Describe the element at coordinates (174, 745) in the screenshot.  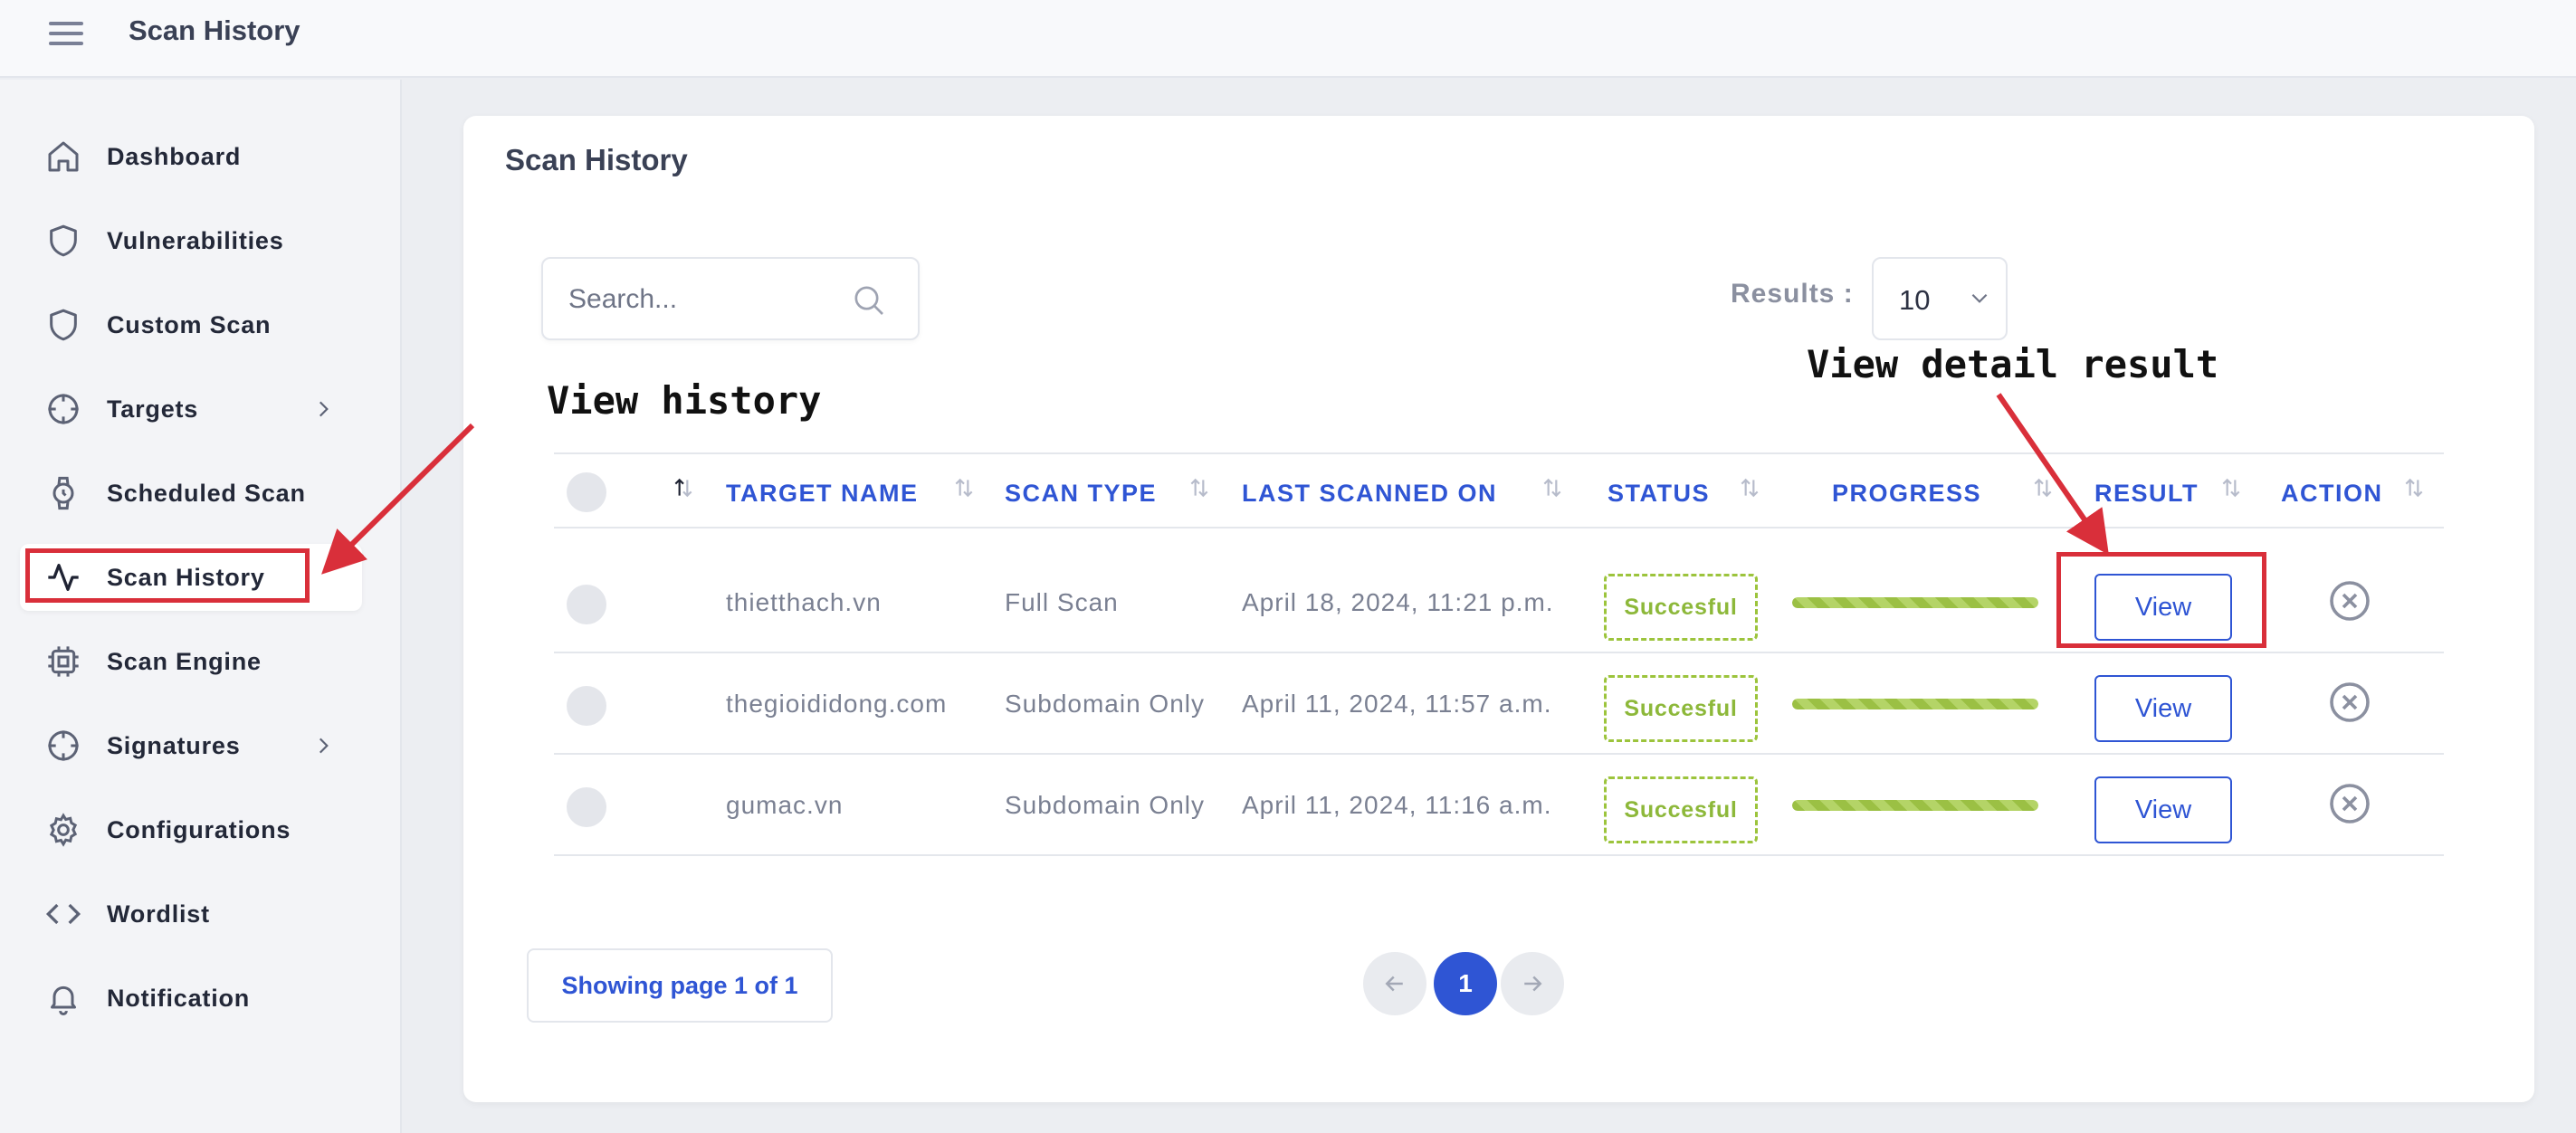
I see `sidebar-item-label: Signatures` at that location.